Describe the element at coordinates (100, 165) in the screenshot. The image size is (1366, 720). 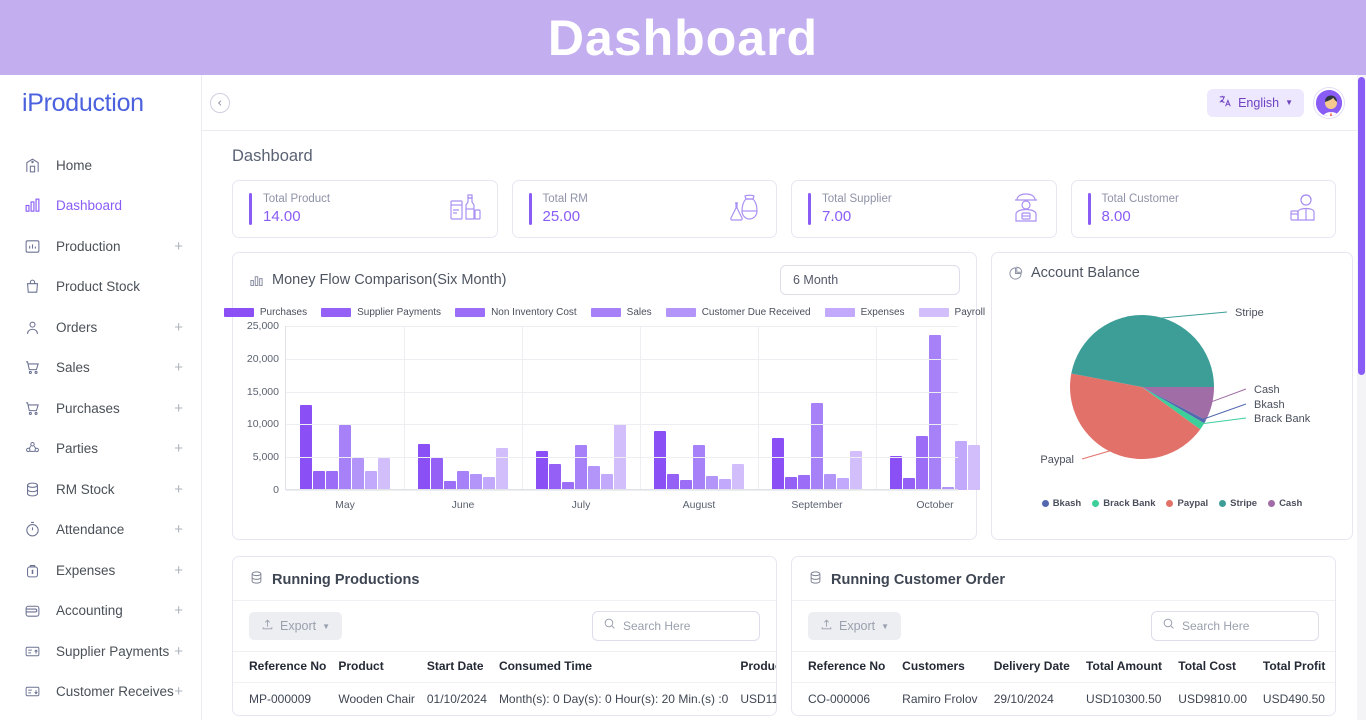
I see `sidebar-item-home: Home` at that location.